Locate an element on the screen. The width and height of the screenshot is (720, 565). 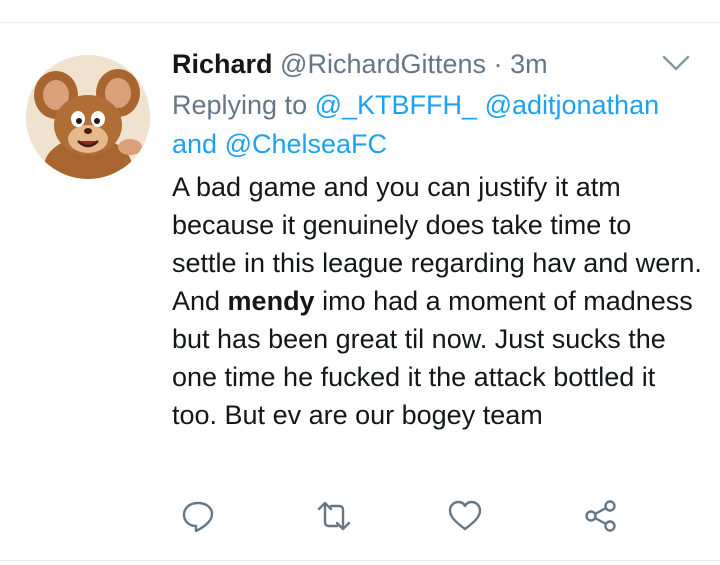
action-bar is located at coordinates (360, 516).